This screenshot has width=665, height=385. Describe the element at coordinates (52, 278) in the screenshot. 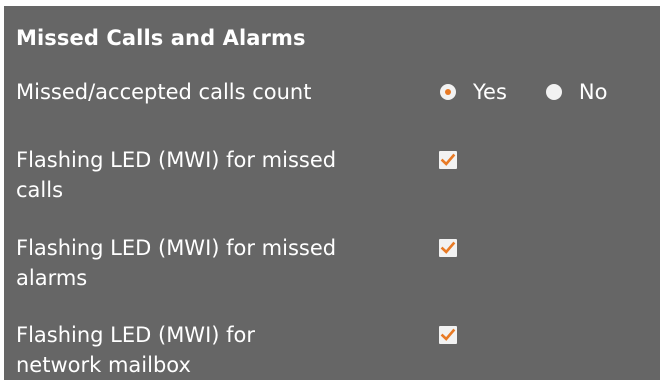

I see `led-missed-alarms-label-line2: alarms` at that location.